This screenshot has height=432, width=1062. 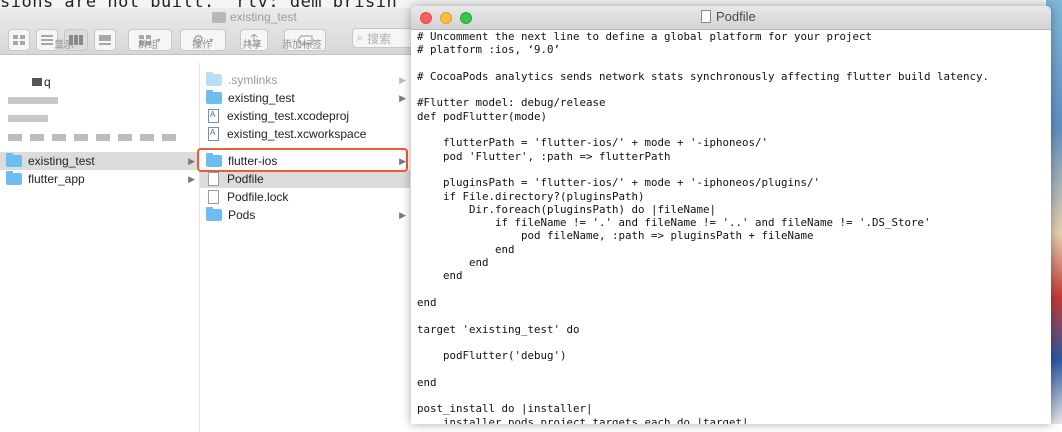 What do you see at coordinates (37, 82) in the screenshot?
I see `redacted-block` at bounding box center [37, 82].